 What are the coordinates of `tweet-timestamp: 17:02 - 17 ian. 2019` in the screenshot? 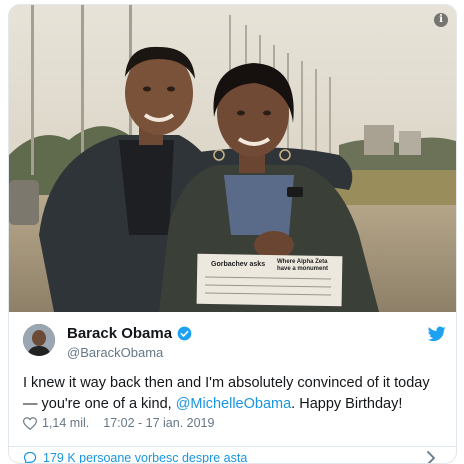 It's located at (158, 423).